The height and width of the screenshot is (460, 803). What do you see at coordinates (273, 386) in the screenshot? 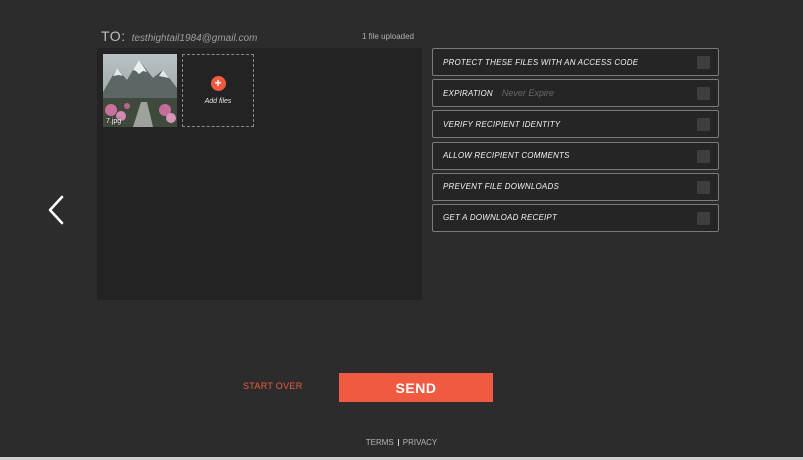
I see `start-over-link: START OVER` at bounding box center [273, 386].